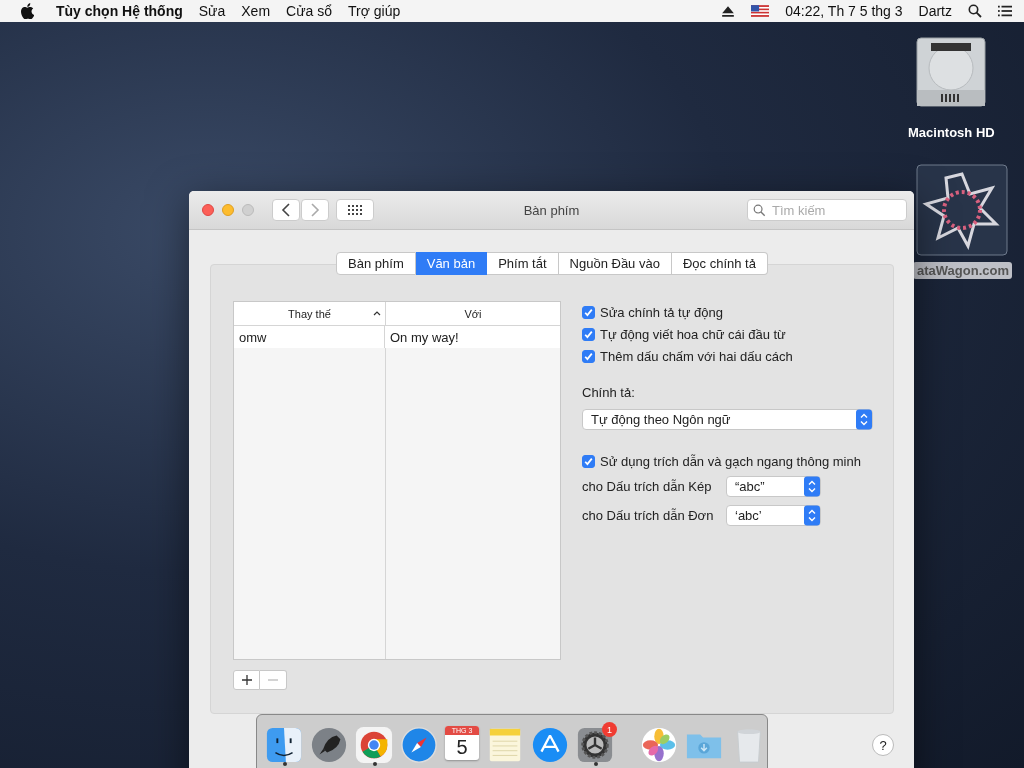  Describe the element at coordinates (419, 745) in the screenshot. I see `compass-icon` at that location.